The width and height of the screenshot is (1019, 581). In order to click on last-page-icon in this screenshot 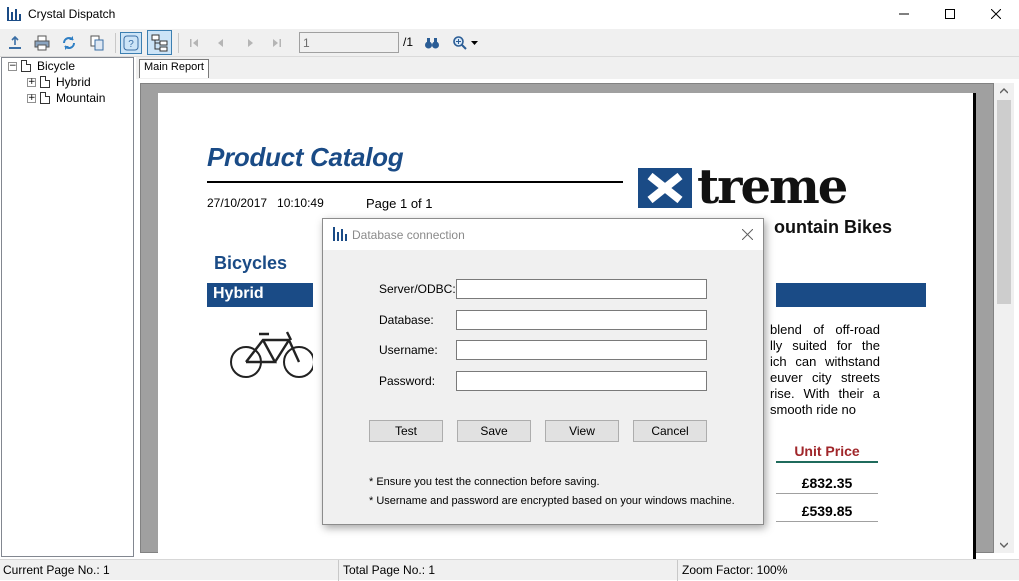, I will do `click(277, 43)`.